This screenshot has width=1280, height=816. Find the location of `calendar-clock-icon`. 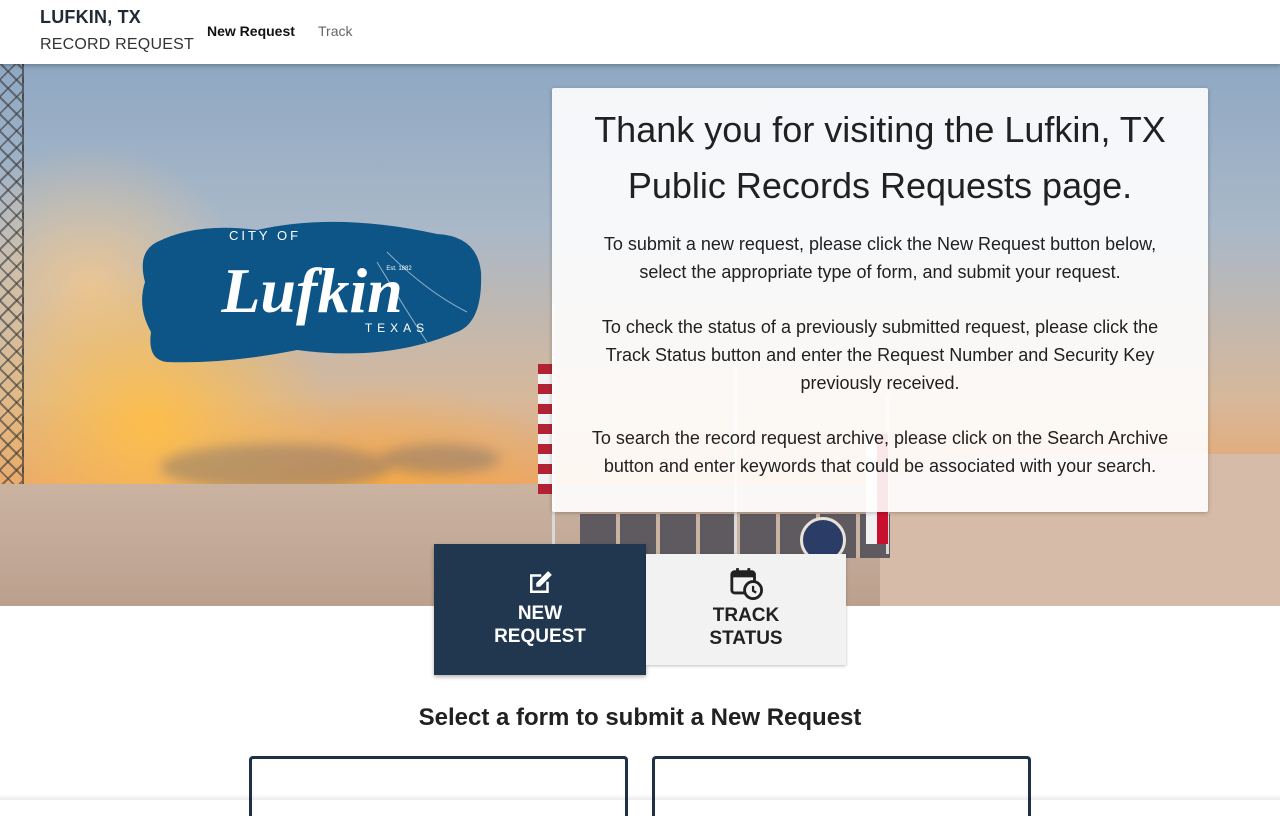

calendar-clock-icon is located at coordinates (746, 584).